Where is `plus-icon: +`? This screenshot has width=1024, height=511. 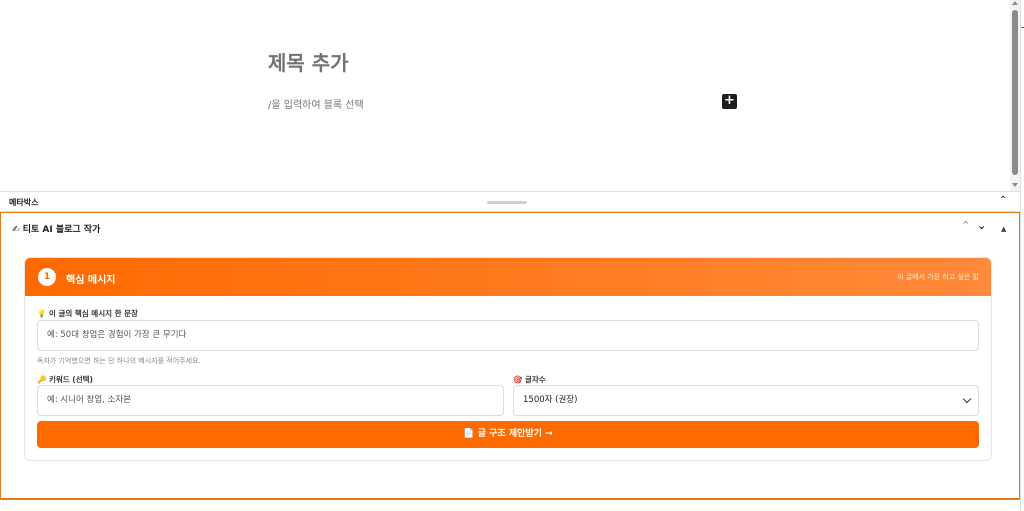 plus-icon: + is located at coordinates (729, 100).